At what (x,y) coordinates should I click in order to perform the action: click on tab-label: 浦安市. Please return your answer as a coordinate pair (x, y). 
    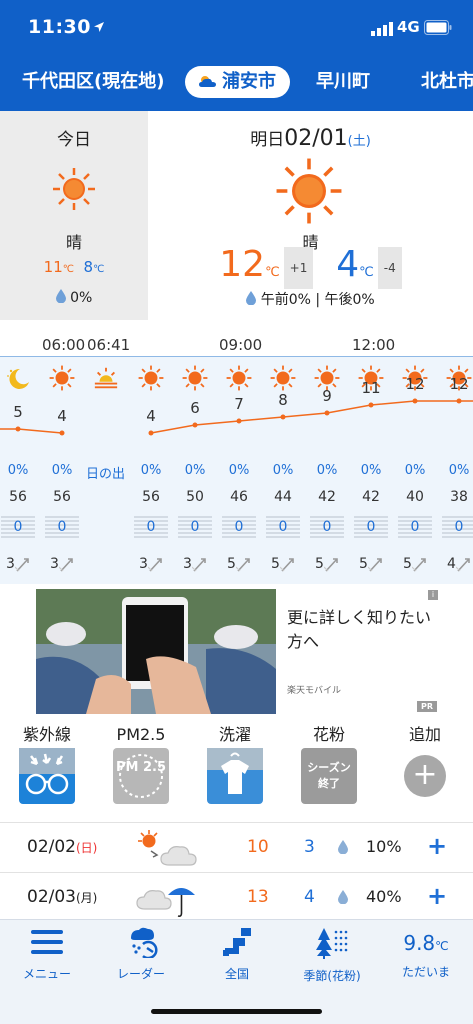
    Looking at the image, I should click on (249, 81).